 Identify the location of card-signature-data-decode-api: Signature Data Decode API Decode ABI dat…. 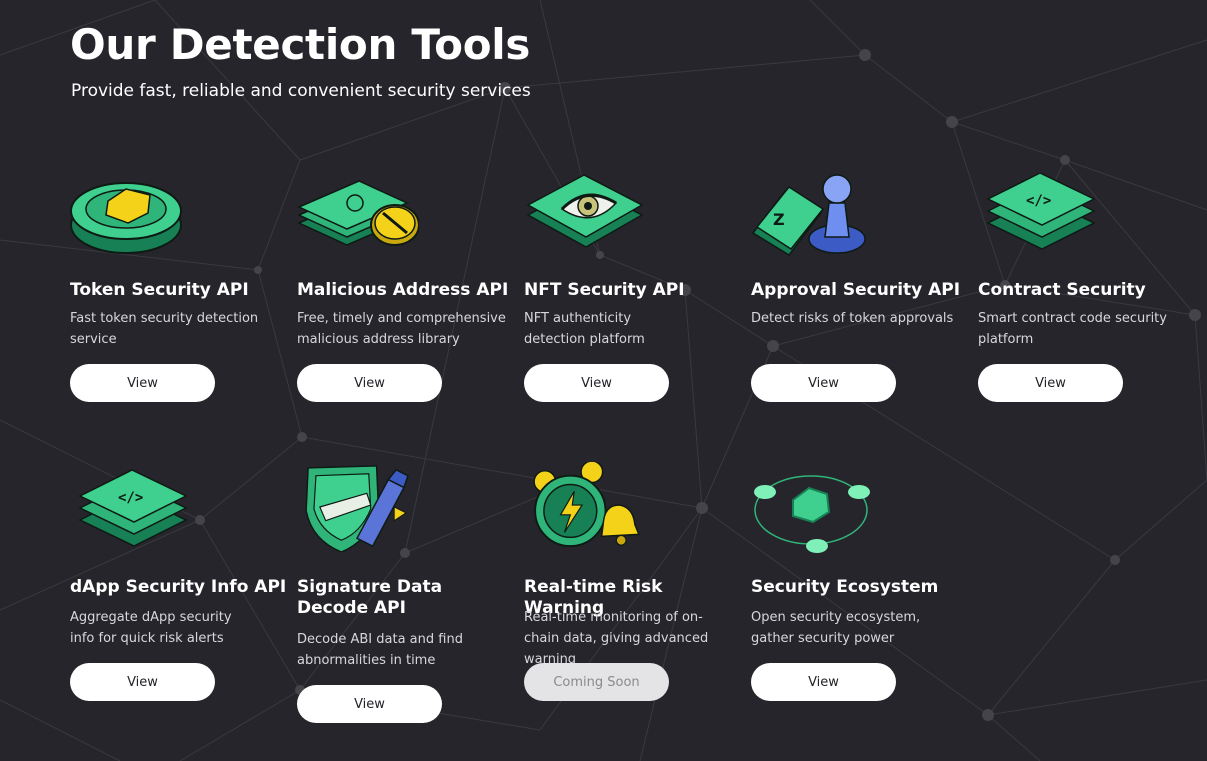
(409, 593).